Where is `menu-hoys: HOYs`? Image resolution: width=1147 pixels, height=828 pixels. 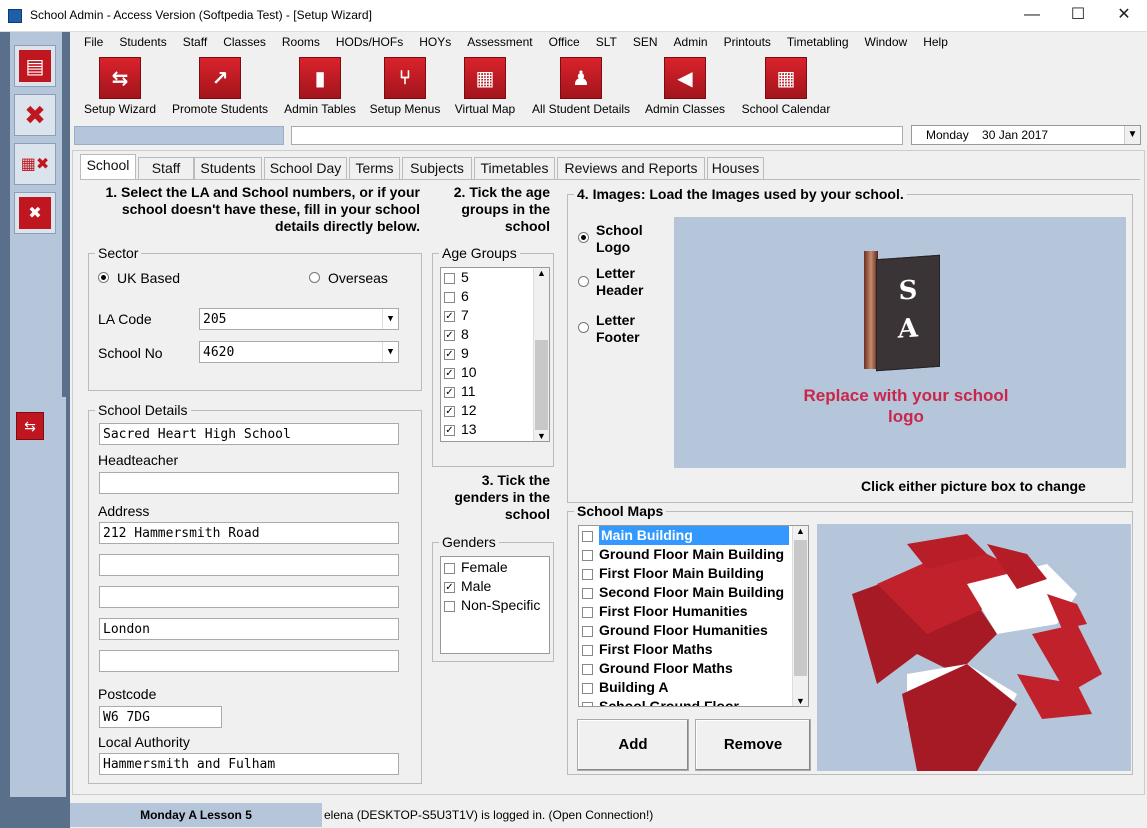 menu-hoys: HOYs is located at coordinates (435, 42).